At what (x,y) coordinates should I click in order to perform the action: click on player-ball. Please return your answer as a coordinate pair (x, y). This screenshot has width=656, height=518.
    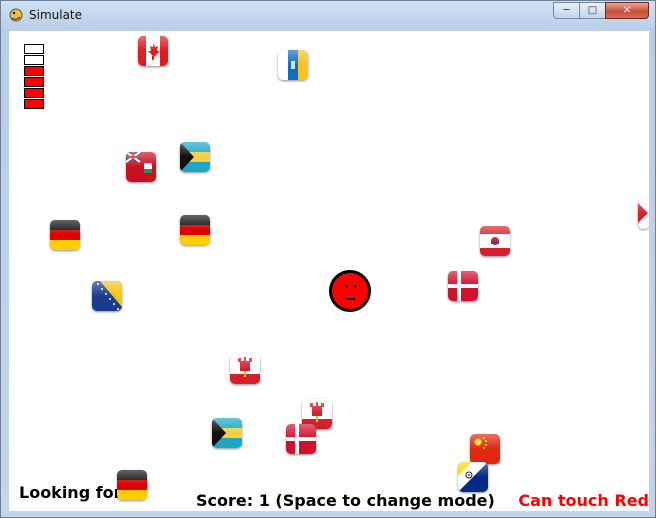
    Looking at the image, I should click on (350, 291).